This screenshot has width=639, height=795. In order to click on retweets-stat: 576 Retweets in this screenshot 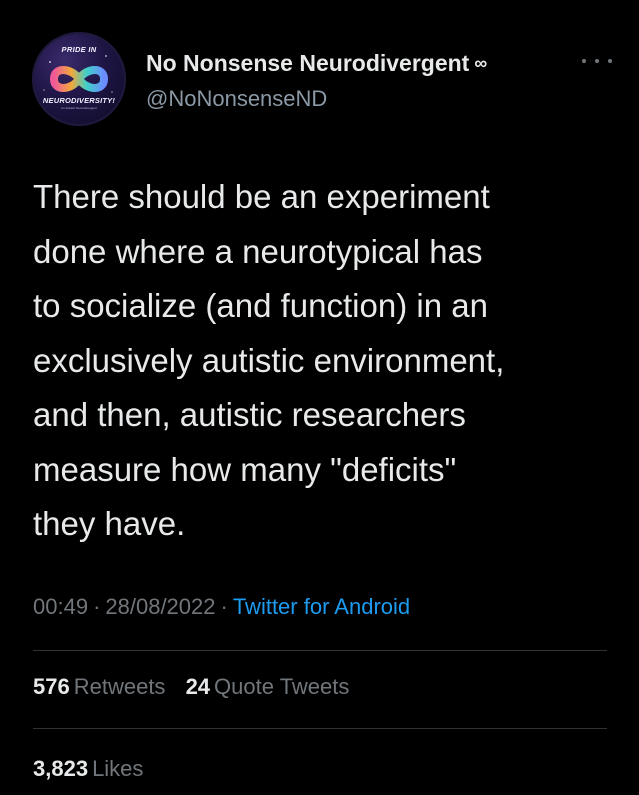, I will do `click(99, 687)`.